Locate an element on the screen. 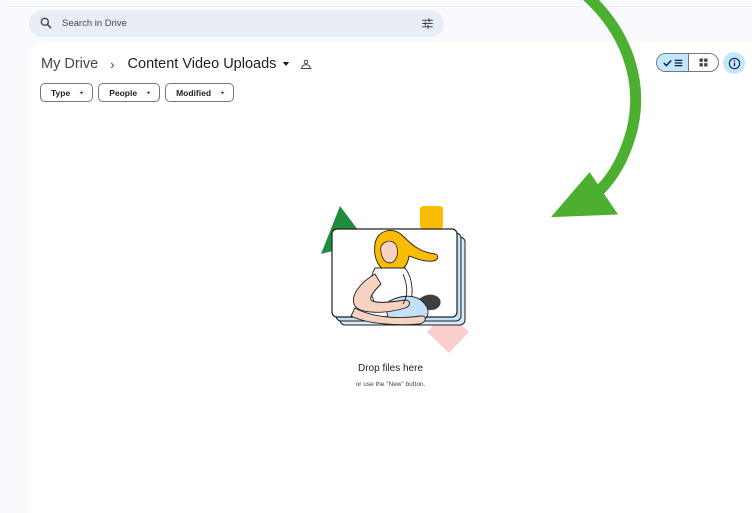 The width and height of the screenshot is (752, 513). list-view-button is located at coordinates (673, 62).